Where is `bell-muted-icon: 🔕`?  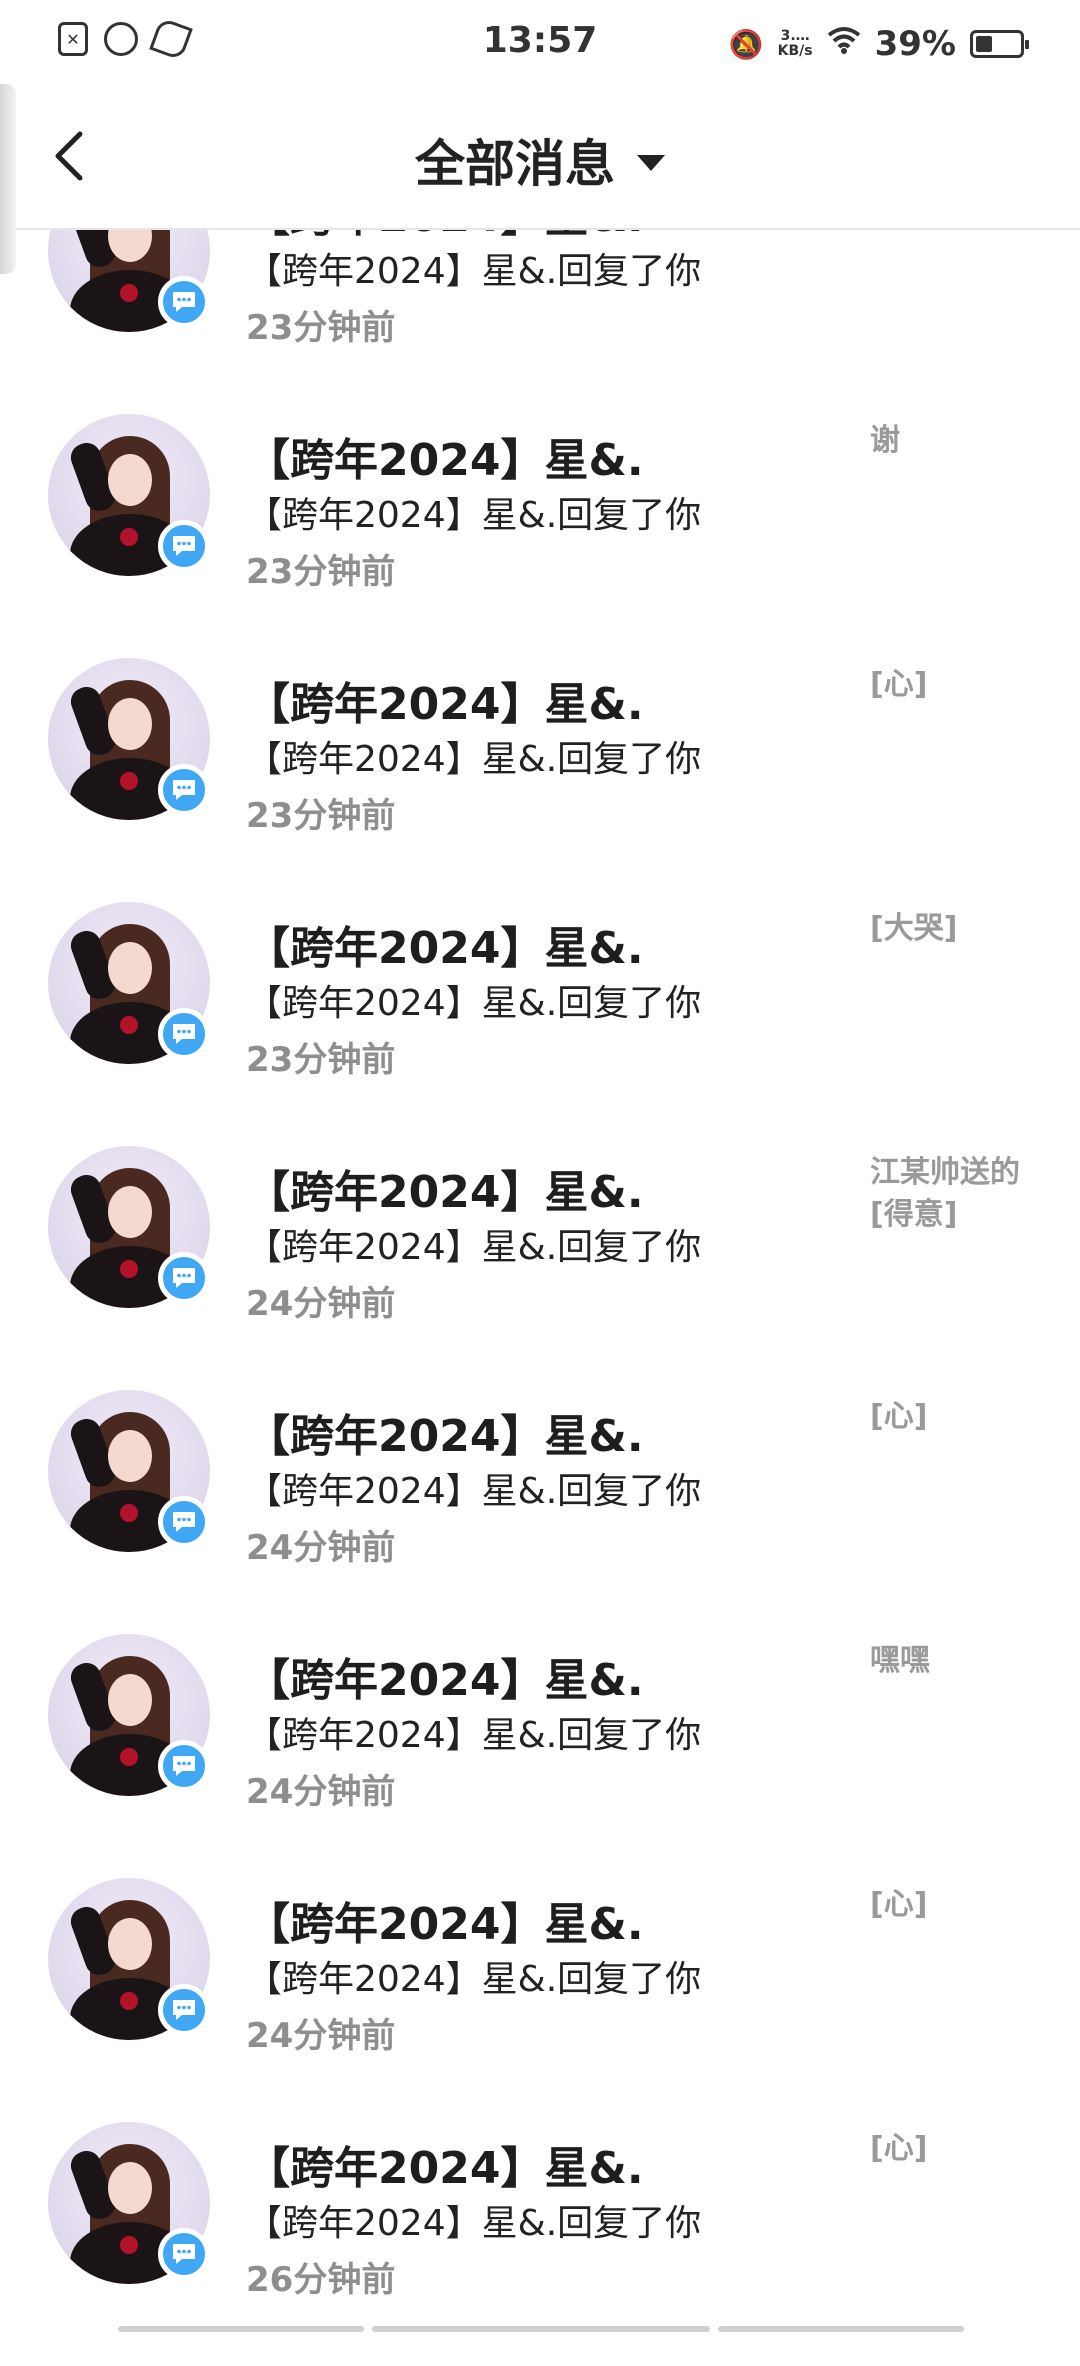
bell-muted-icon: 🔕 is located at coordinates (746, 44).